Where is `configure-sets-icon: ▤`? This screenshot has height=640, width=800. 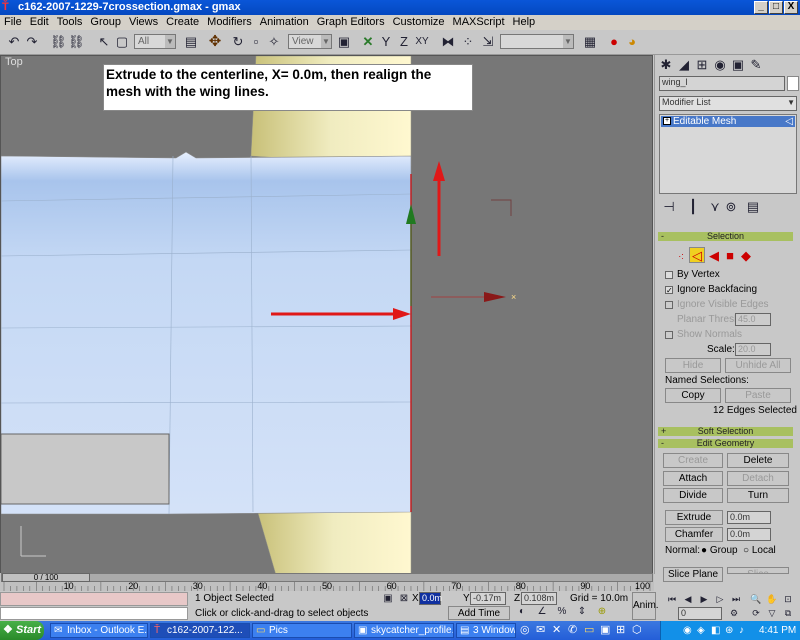
configure-sets-icon: ▤ is located at coordinates (753, 207).